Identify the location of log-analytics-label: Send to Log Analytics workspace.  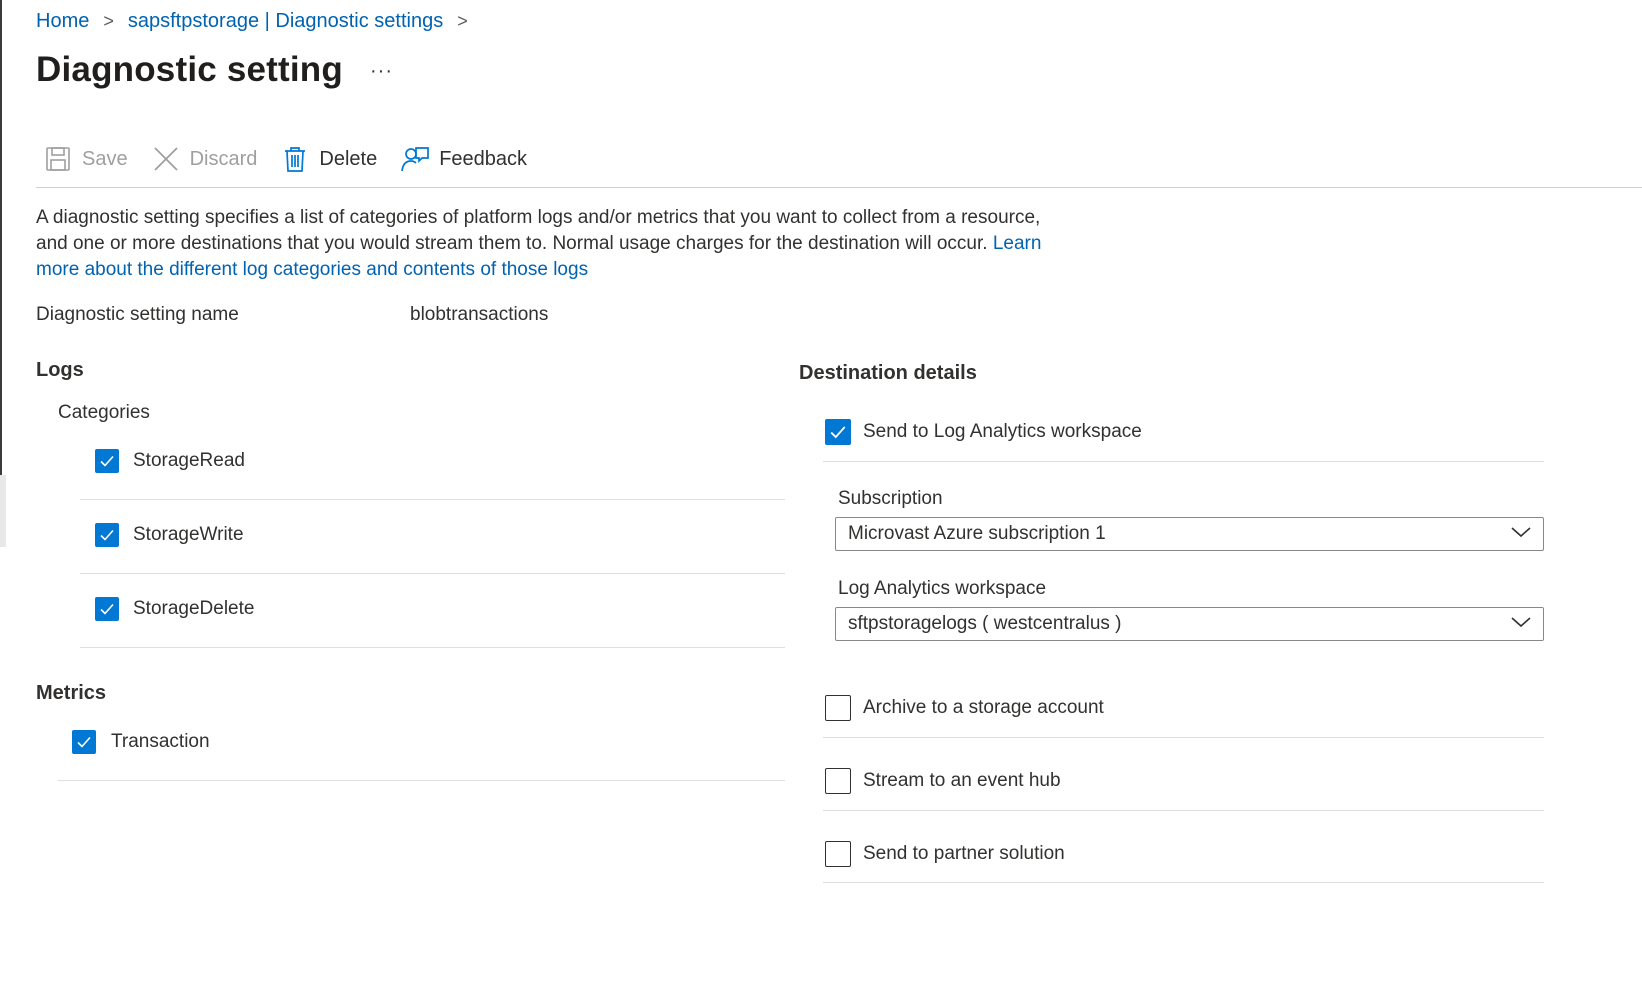
(1002, 431).